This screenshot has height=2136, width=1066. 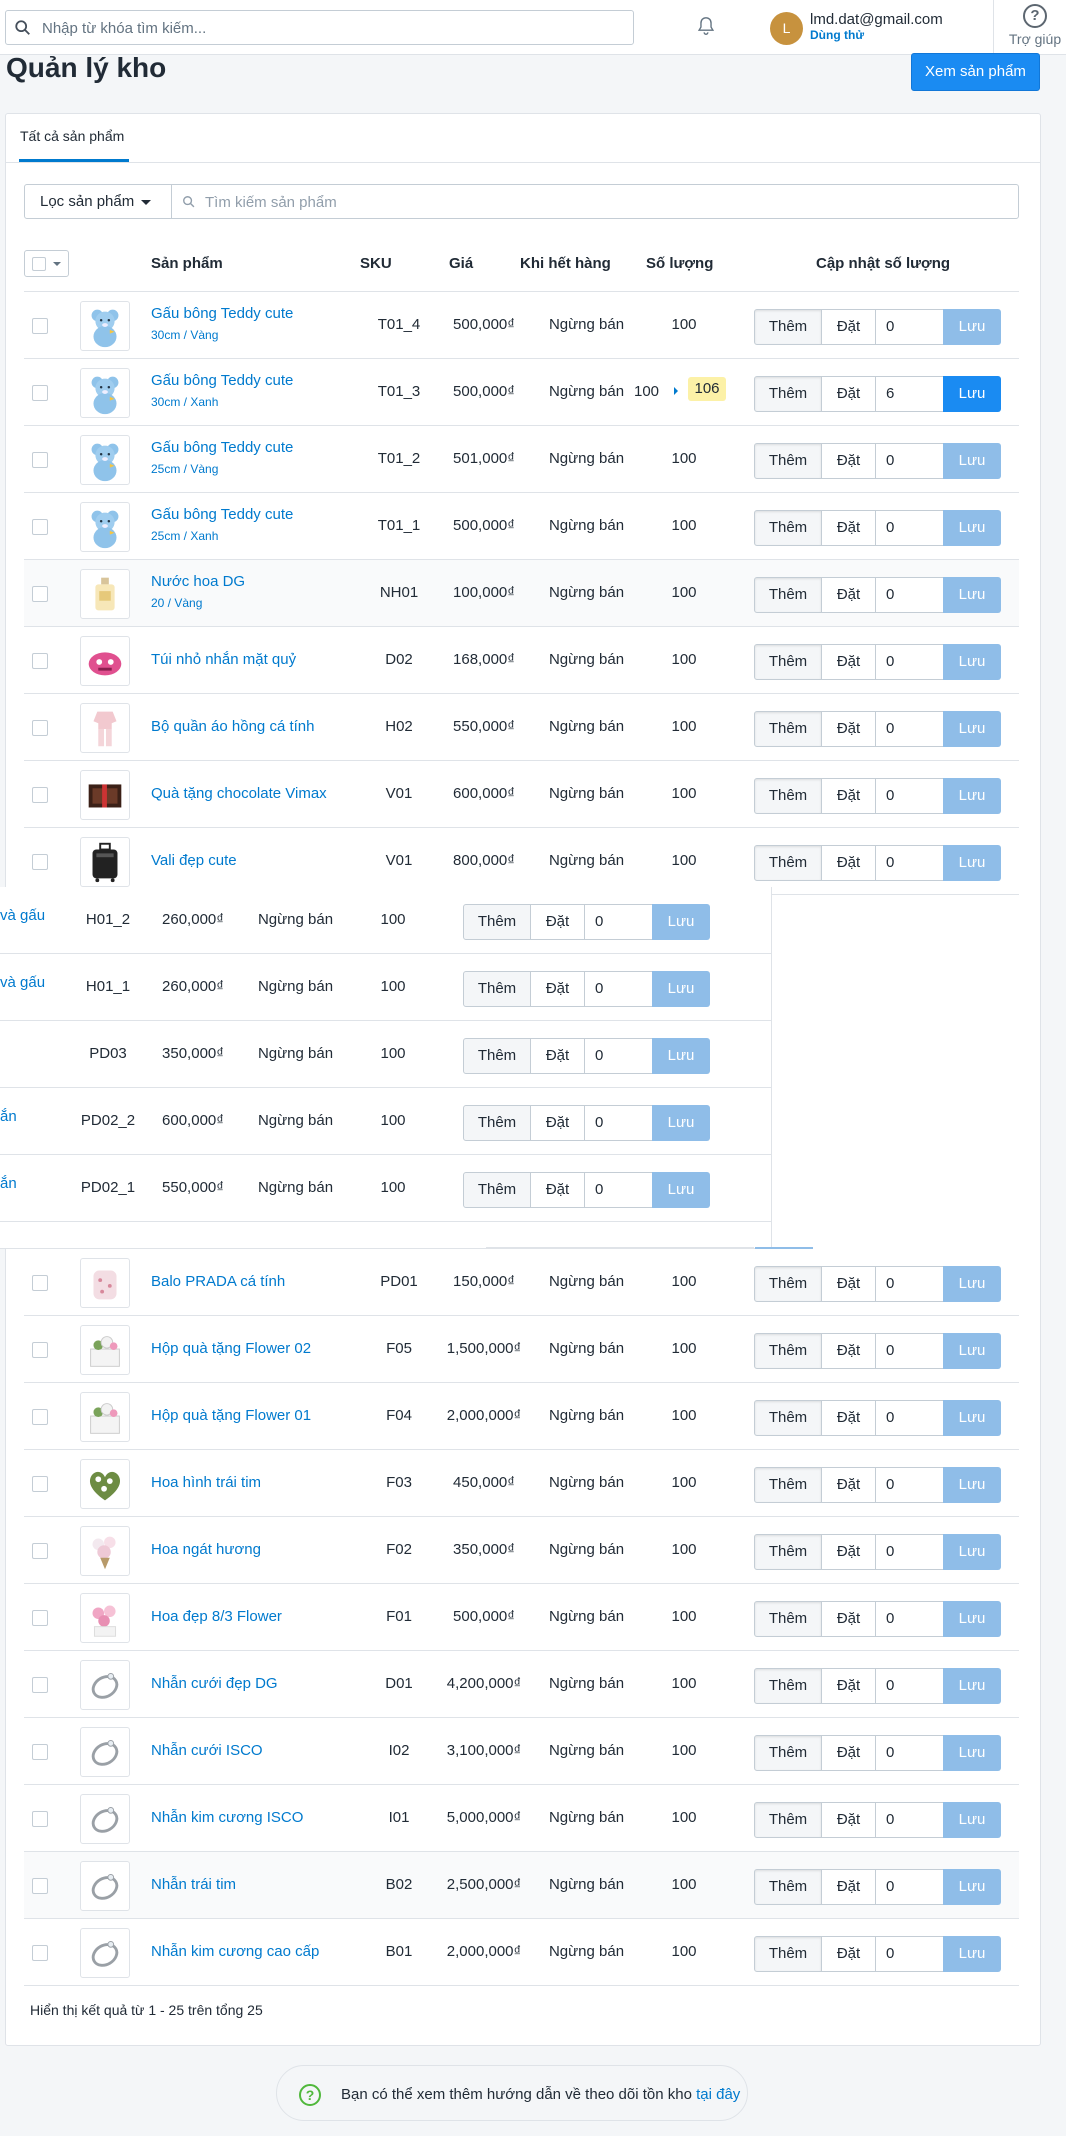 What do you see at coordinates (198, 581) in the screenshot?
I see `product-name-link: Nước hoa DG` at bounding box center [198, 581].